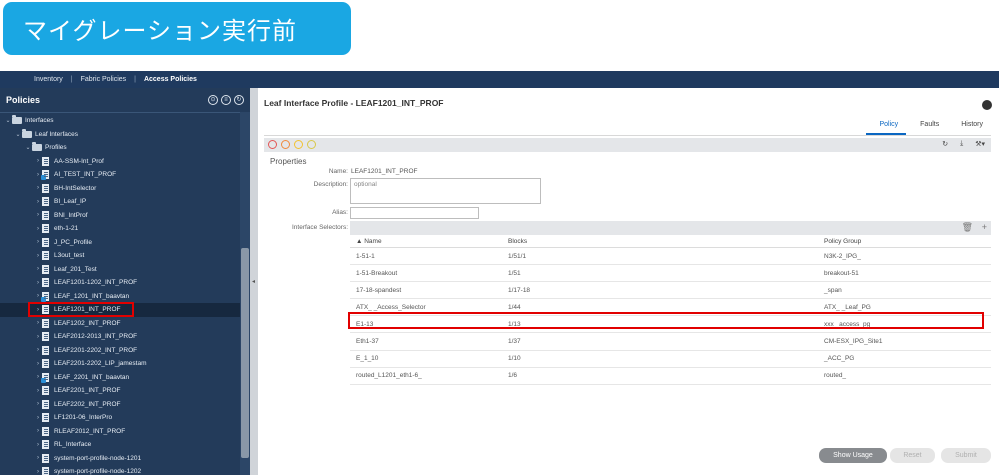  What do you see at coordinates (120, 189) in the screenshot?
I see `tree-item: › BH-IntSelector` at bounding box center [120, 189].